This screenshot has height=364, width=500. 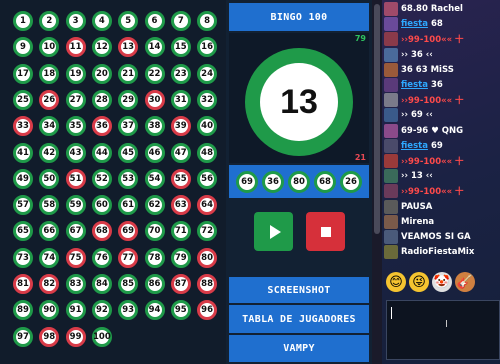 What do you see at coordinates (325, 231) in the screenshot?
I see `stop-button` at bounding box center [325, 231].